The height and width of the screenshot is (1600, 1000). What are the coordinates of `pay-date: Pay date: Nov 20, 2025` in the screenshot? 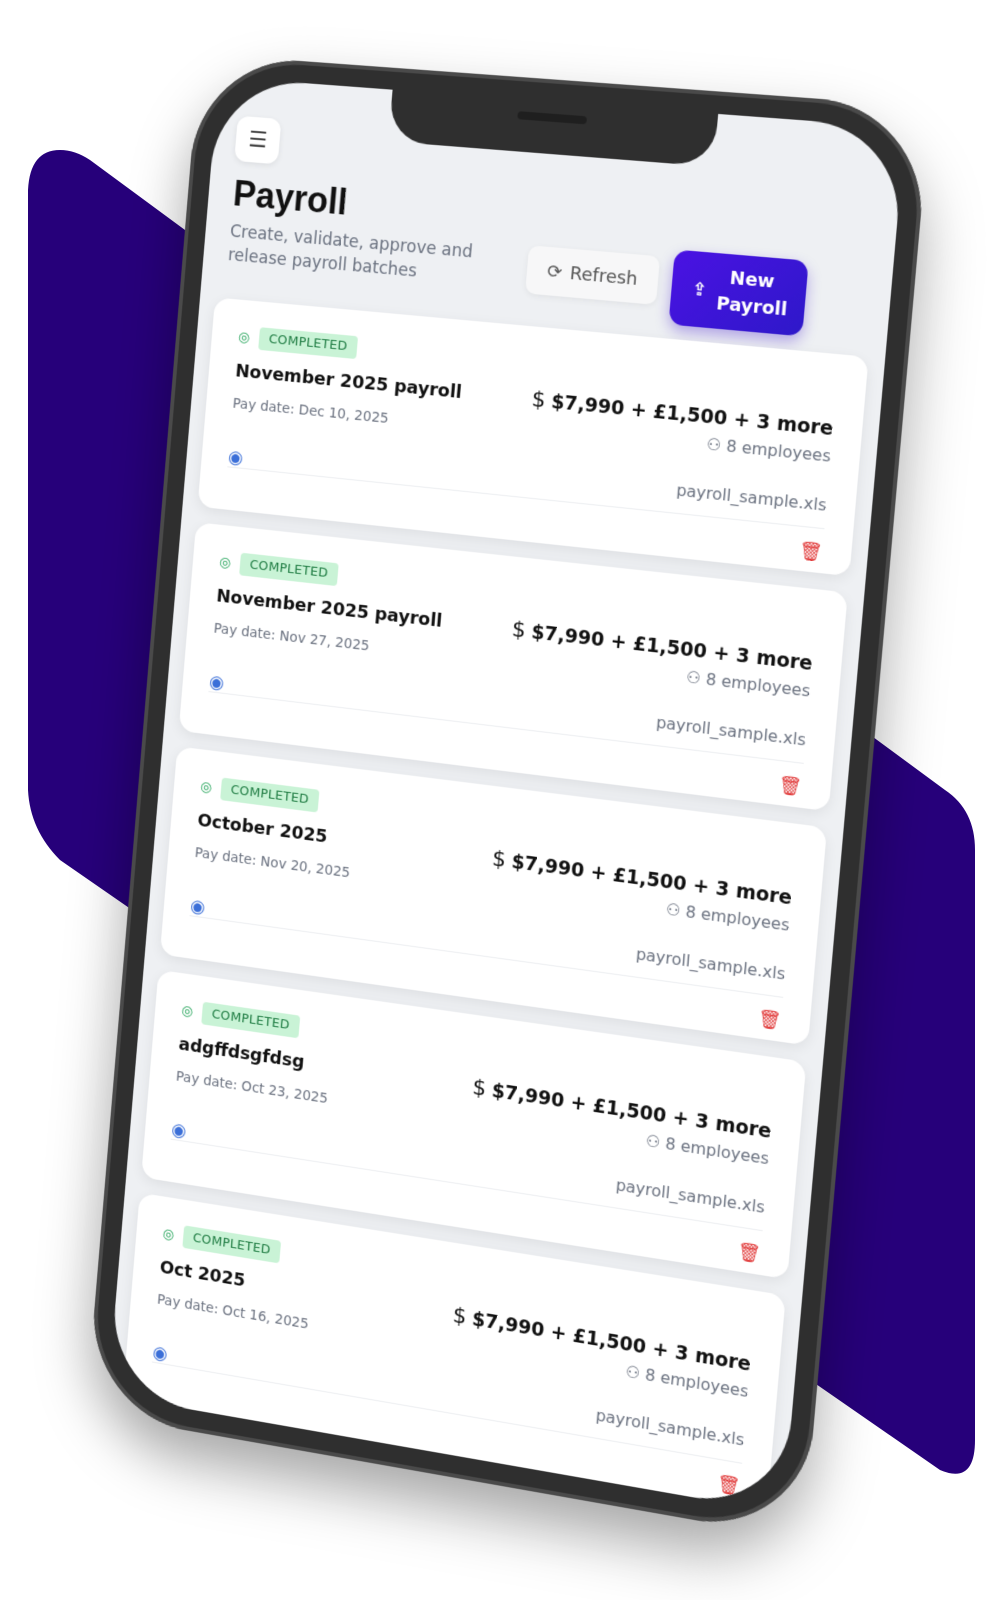 It's located at (272, 863).